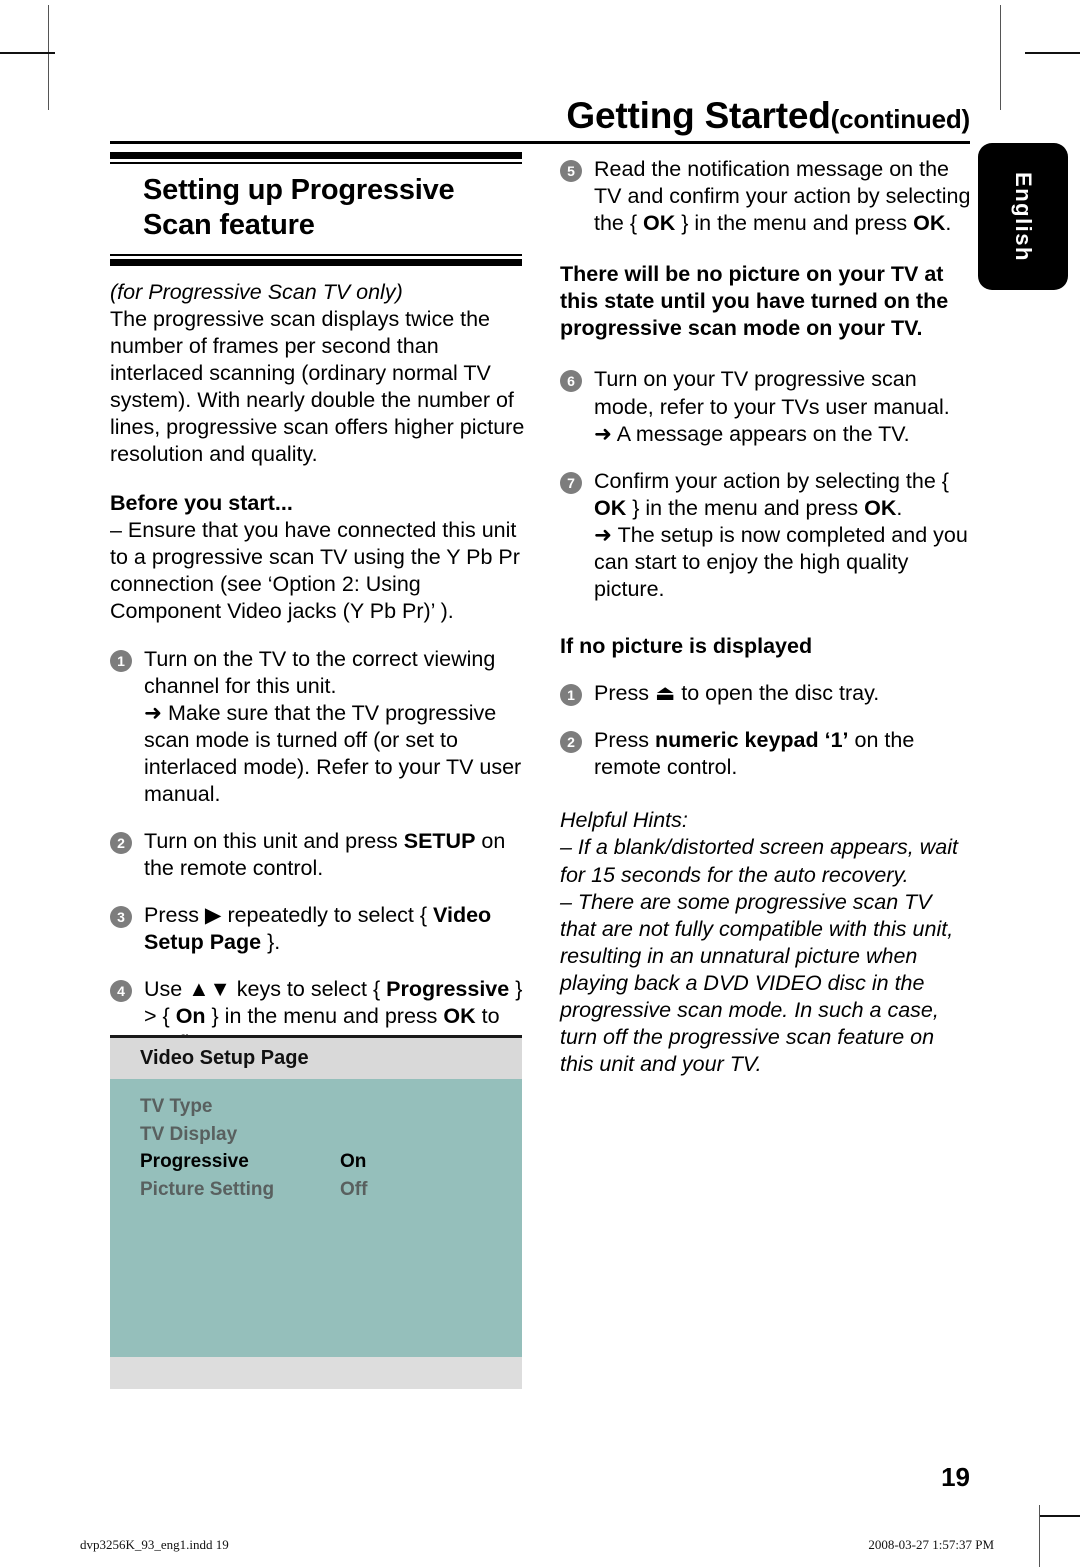 This screenshot has height=1567, width=1080. What do you see at coordinates (955, 1477) in the screenshot?
I see `page-number: 19` at bounding box center [955, 1477].